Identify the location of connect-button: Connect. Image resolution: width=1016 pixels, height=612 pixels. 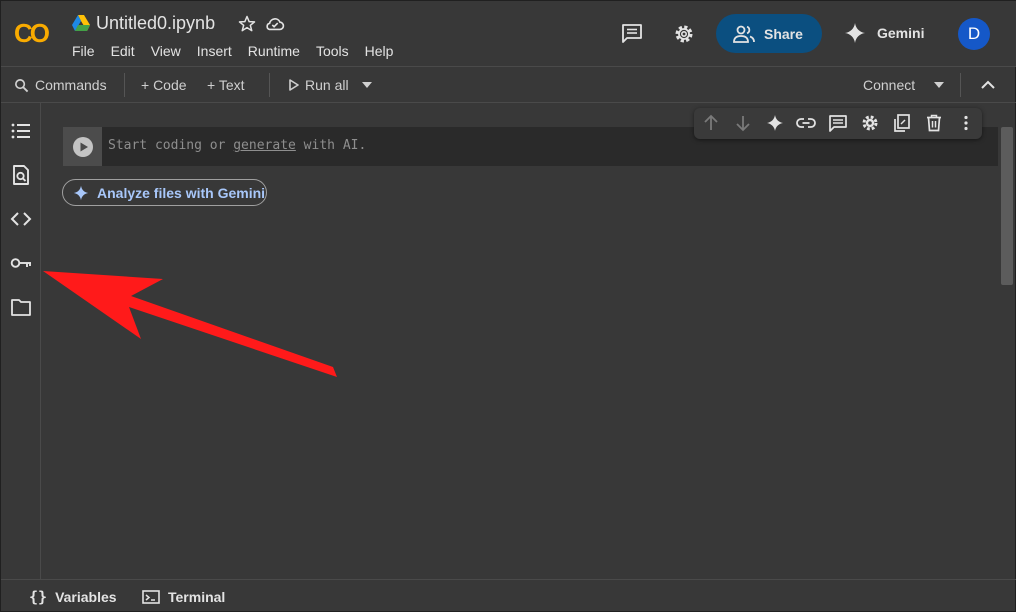
(889, 85).